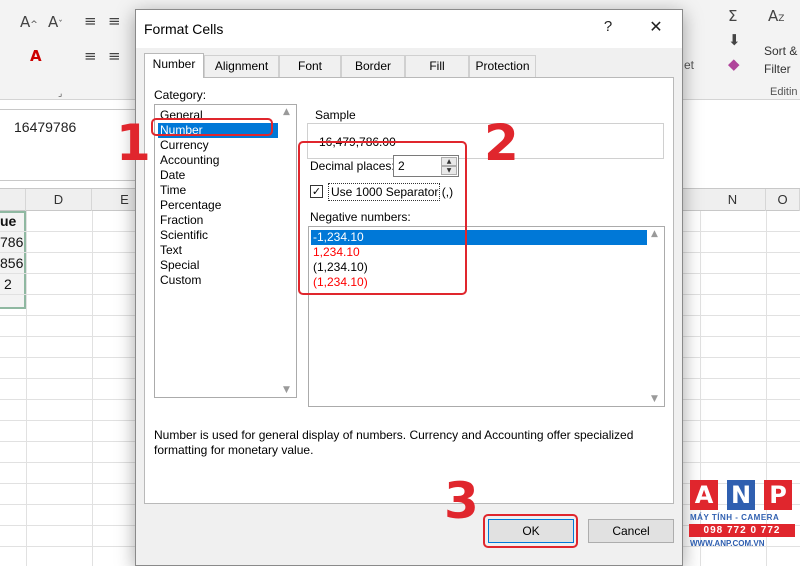 Image resolution: width=800 pixels, height=566 pixels. What do you see at coordinates (90, 56) in the screenshot?
I see `align-left-icon: ≡` at bounding box center [90, 56].